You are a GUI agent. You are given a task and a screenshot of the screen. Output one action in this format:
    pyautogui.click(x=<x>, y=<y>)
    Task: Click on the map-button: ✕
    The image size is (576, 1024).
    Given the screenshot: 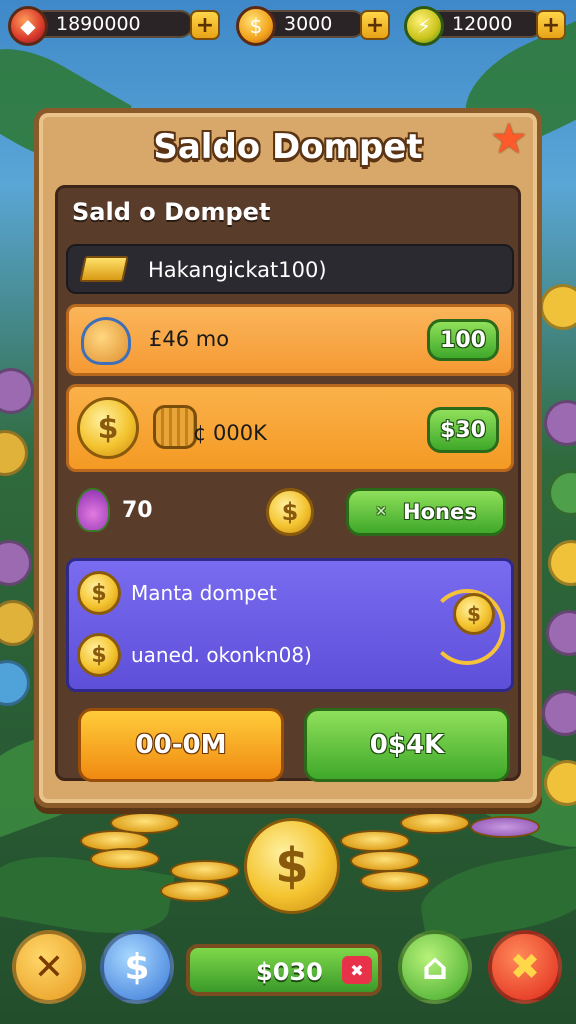 What is the action you would take?
    pyautogui.click(x=49, y=967)
    